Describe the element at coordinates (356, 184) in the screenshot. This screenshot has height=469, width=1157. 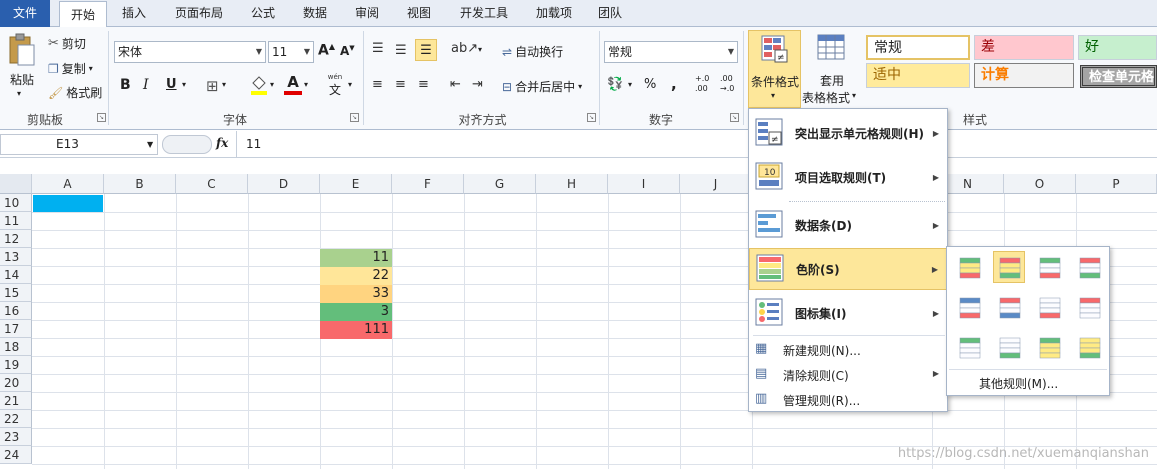
I see `column-header: E` at that location.